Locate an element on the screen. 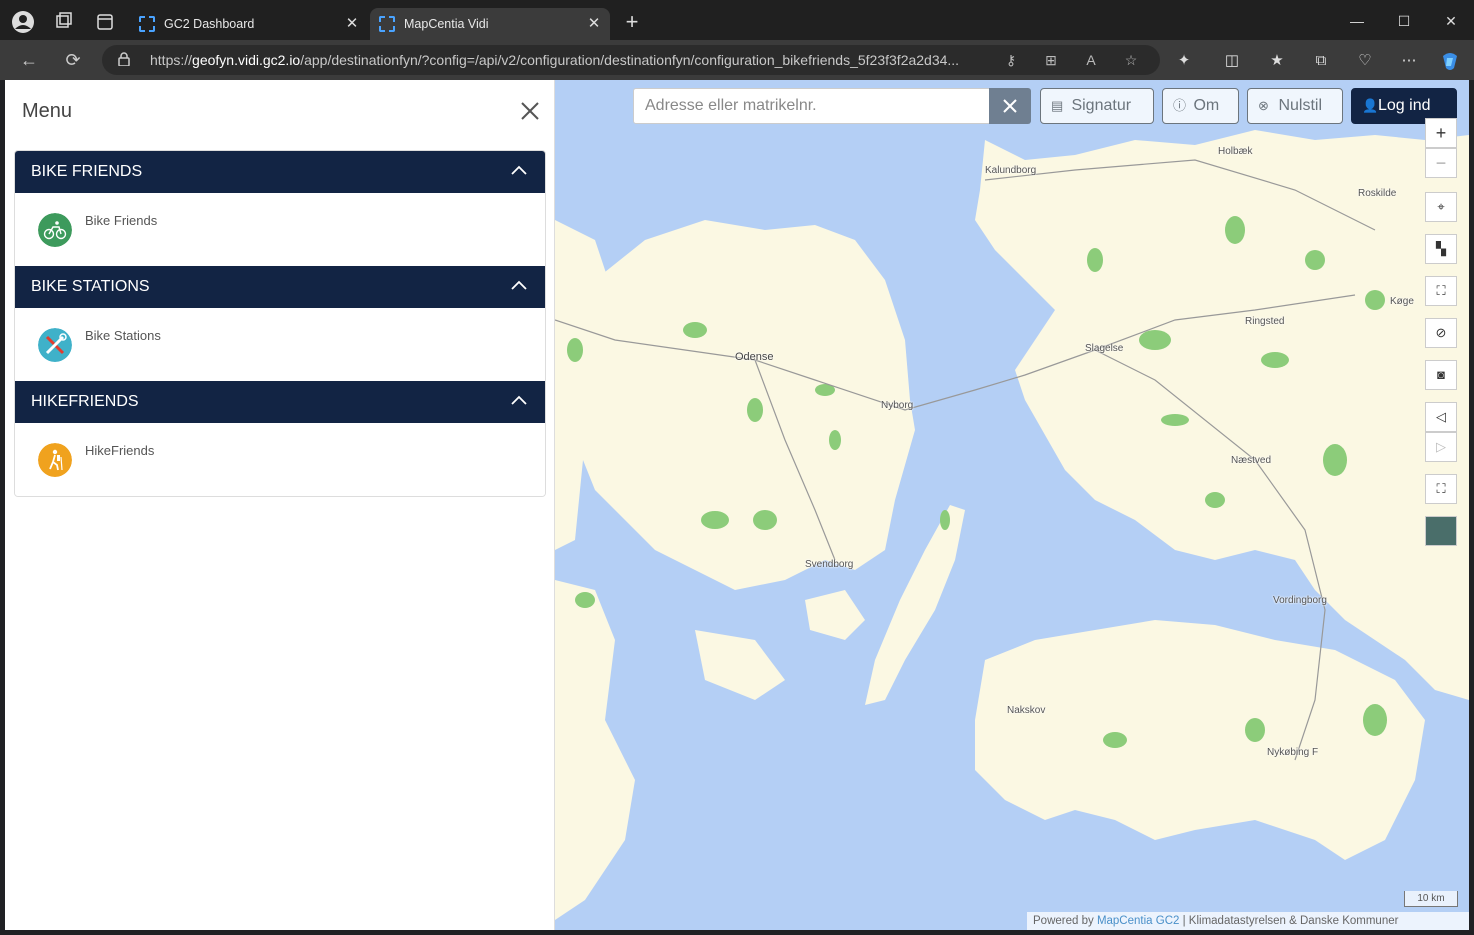 This screenshot has height=935, width=1474. search-clear-button is located at coordinates (1010, 106).